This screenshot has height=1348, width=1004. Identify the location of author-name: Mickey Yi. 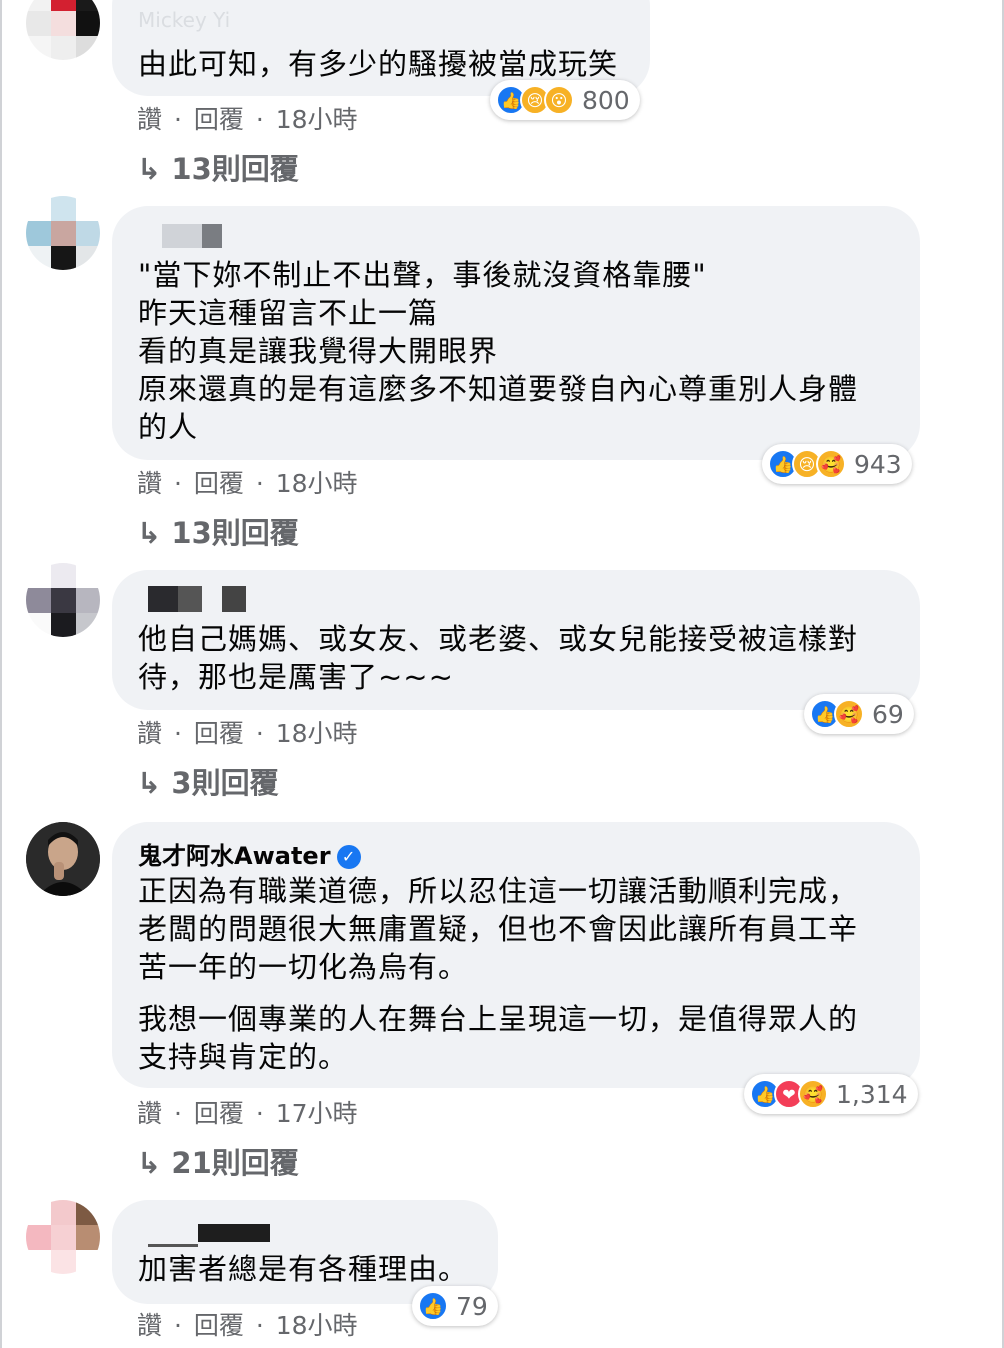
(184, 20).